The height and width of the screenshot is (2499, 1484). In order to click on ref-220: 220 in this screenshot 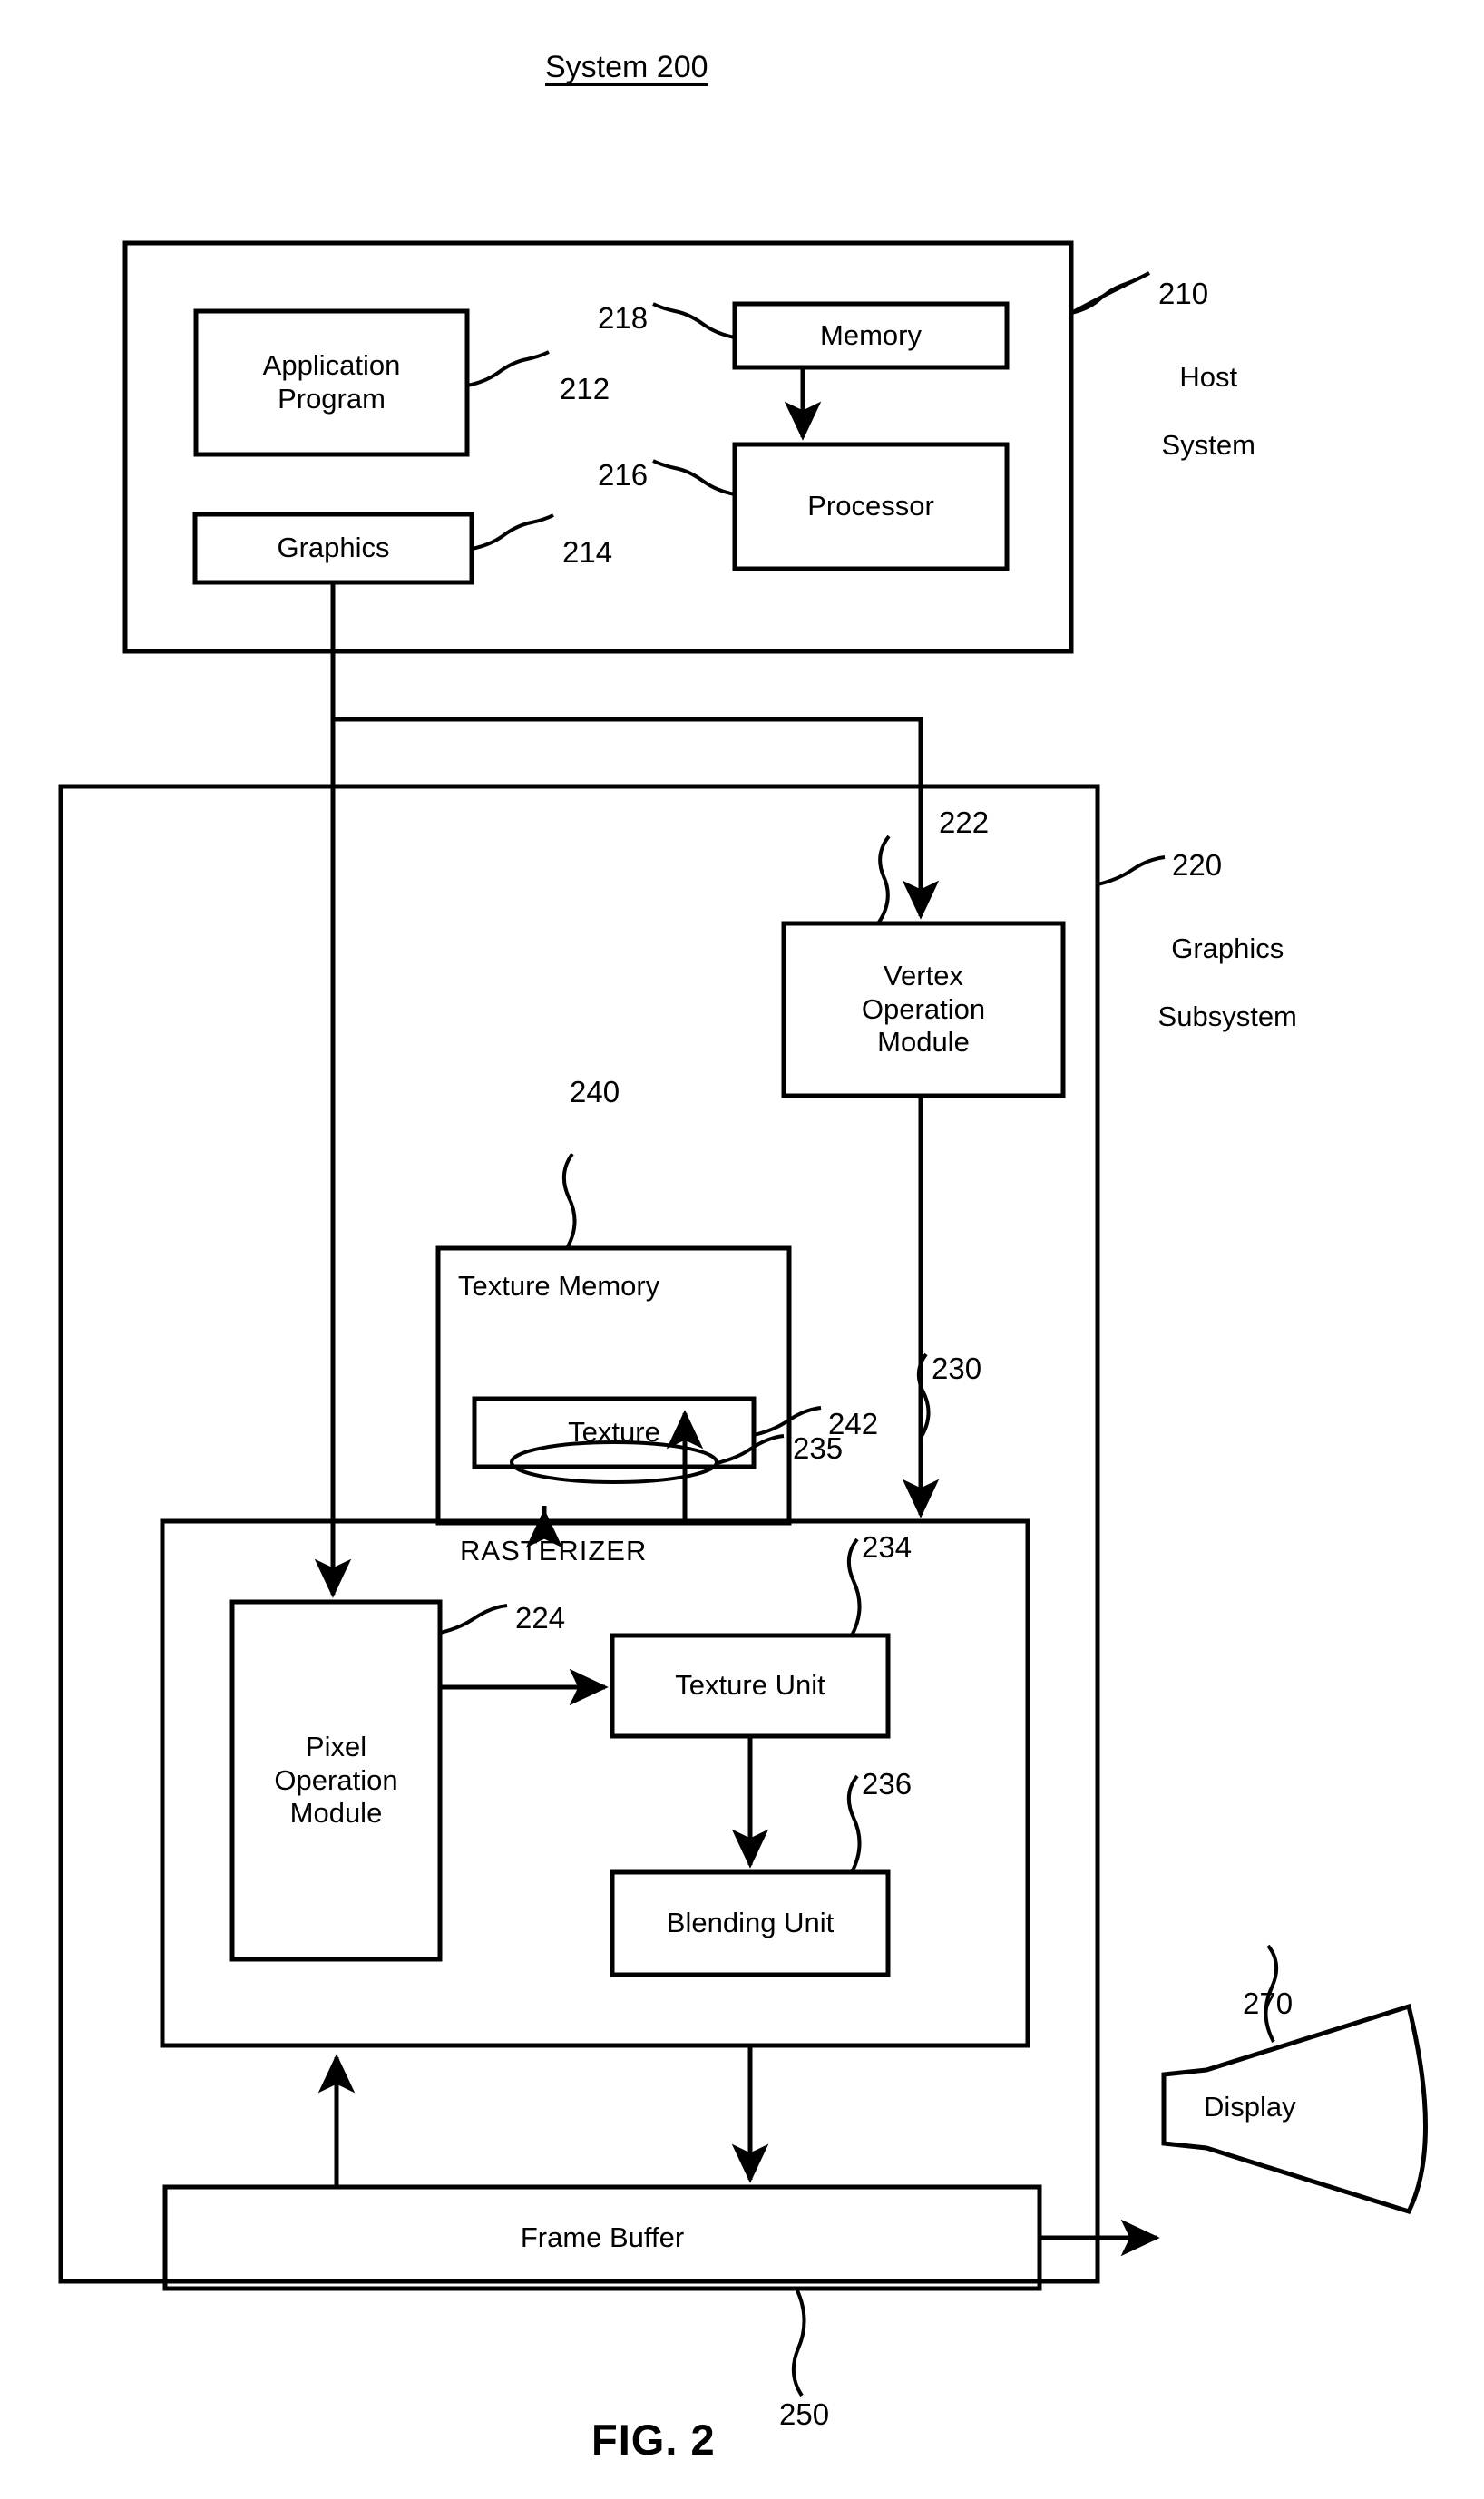, I will do `click(1197, 865)`.